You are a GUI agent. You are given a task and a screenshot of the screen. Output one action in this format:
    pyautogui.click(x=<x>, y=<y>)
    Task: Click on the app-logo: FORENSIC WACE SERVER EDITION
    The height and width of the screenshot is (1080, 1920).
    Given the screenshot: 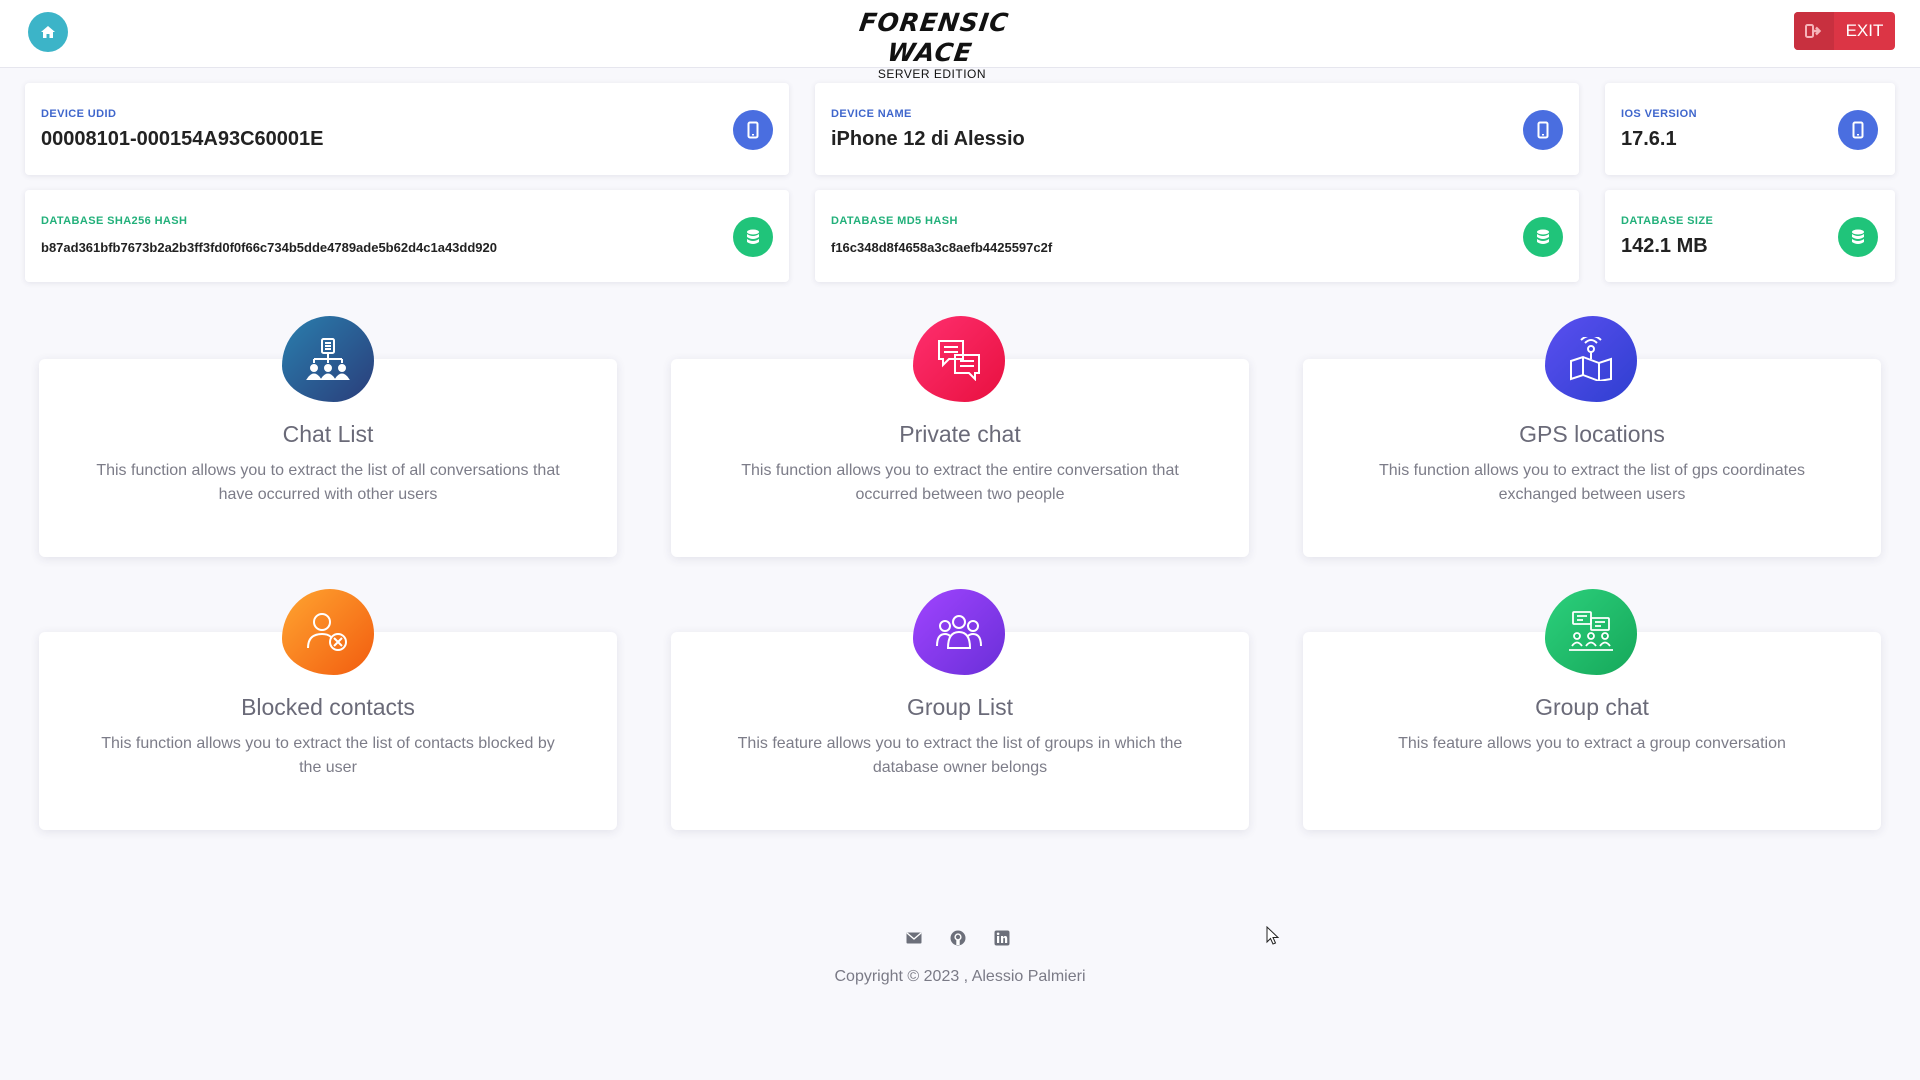 What is the action you would take?
    pyautogui.click(x=932, y=44)
    